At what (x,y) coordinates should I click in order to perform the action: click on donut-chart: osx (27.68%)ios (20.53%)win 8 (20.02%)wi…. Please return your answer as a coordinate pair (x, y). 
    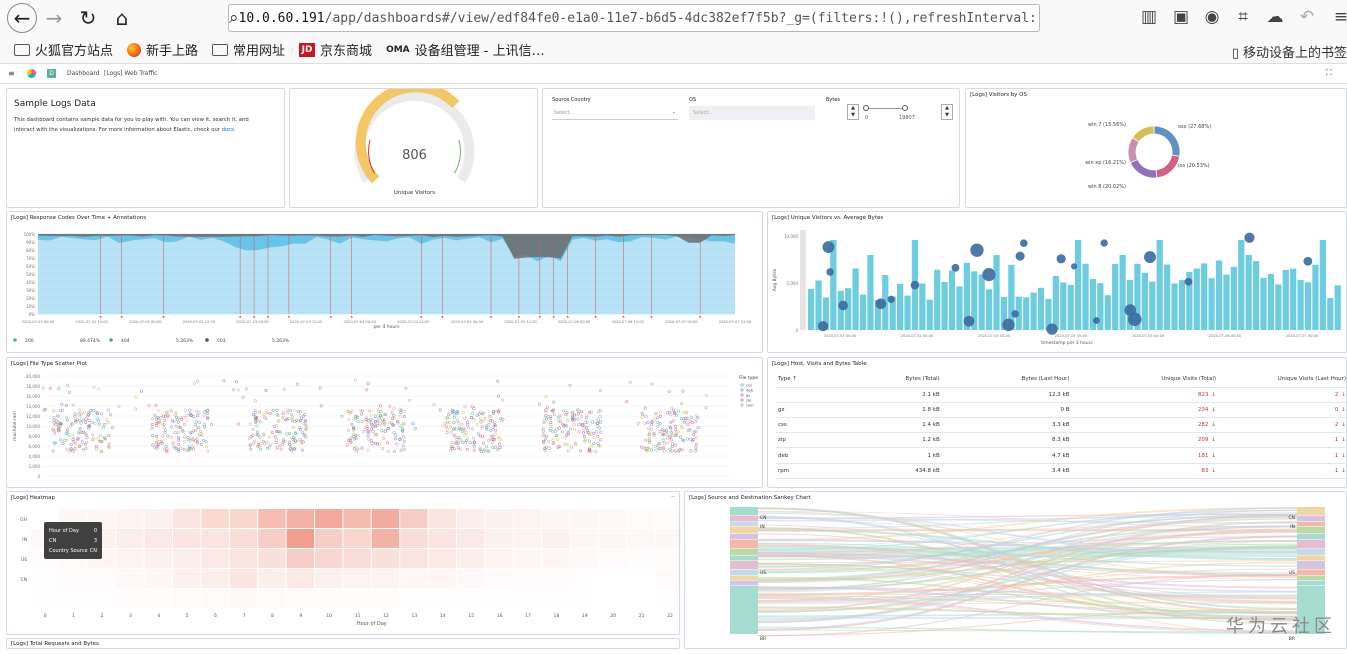
    Looking at the image, I should click on (1156, 149).